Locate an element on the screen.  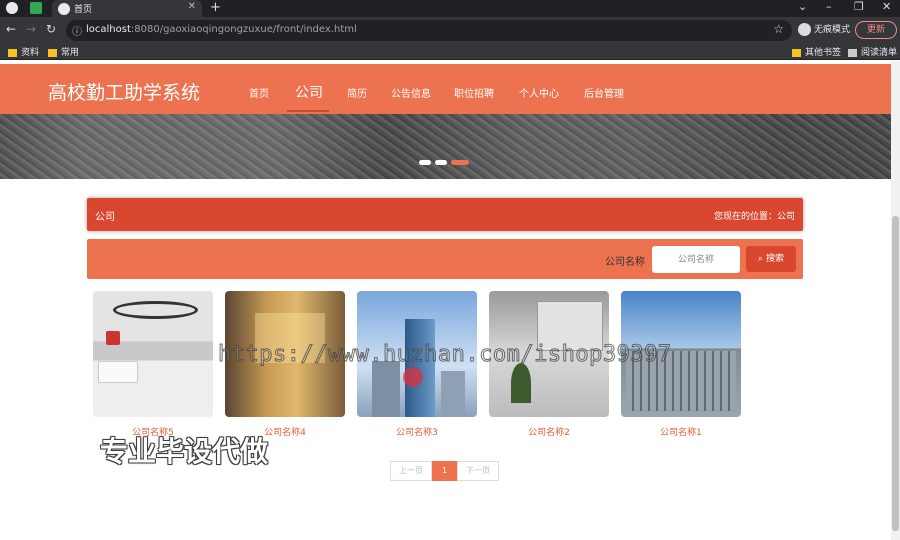
tab-title: 首页 is located at coordinates (83, 10).